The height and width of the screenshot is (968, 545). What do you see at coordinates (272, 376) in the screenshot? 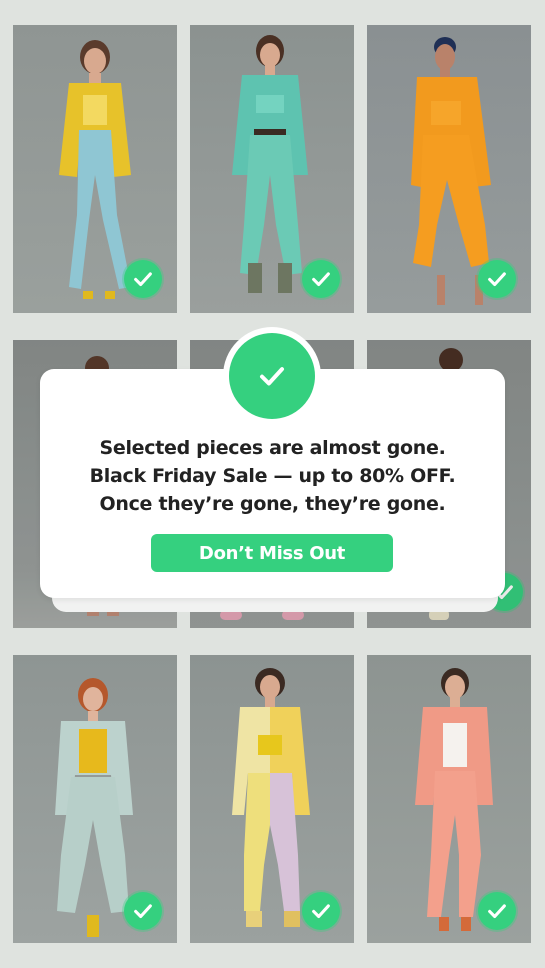
I see `success-check-icon` at bounding box center [272, 376].